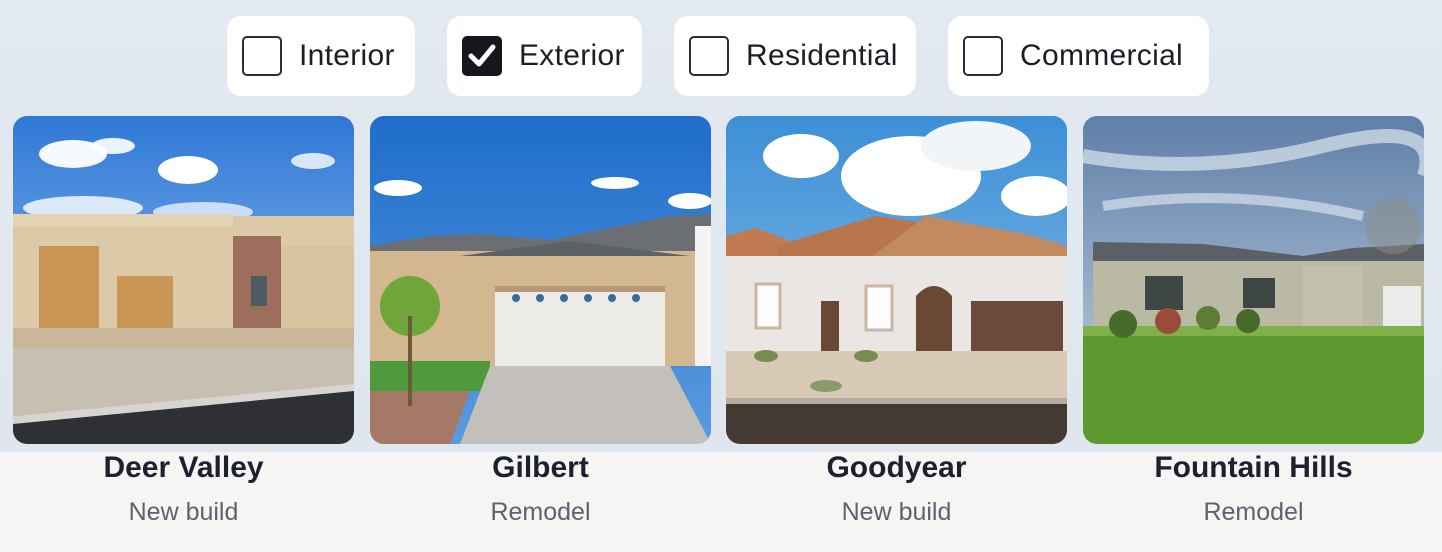  I want to click on filter-interior: Interior, so click(321, 56).